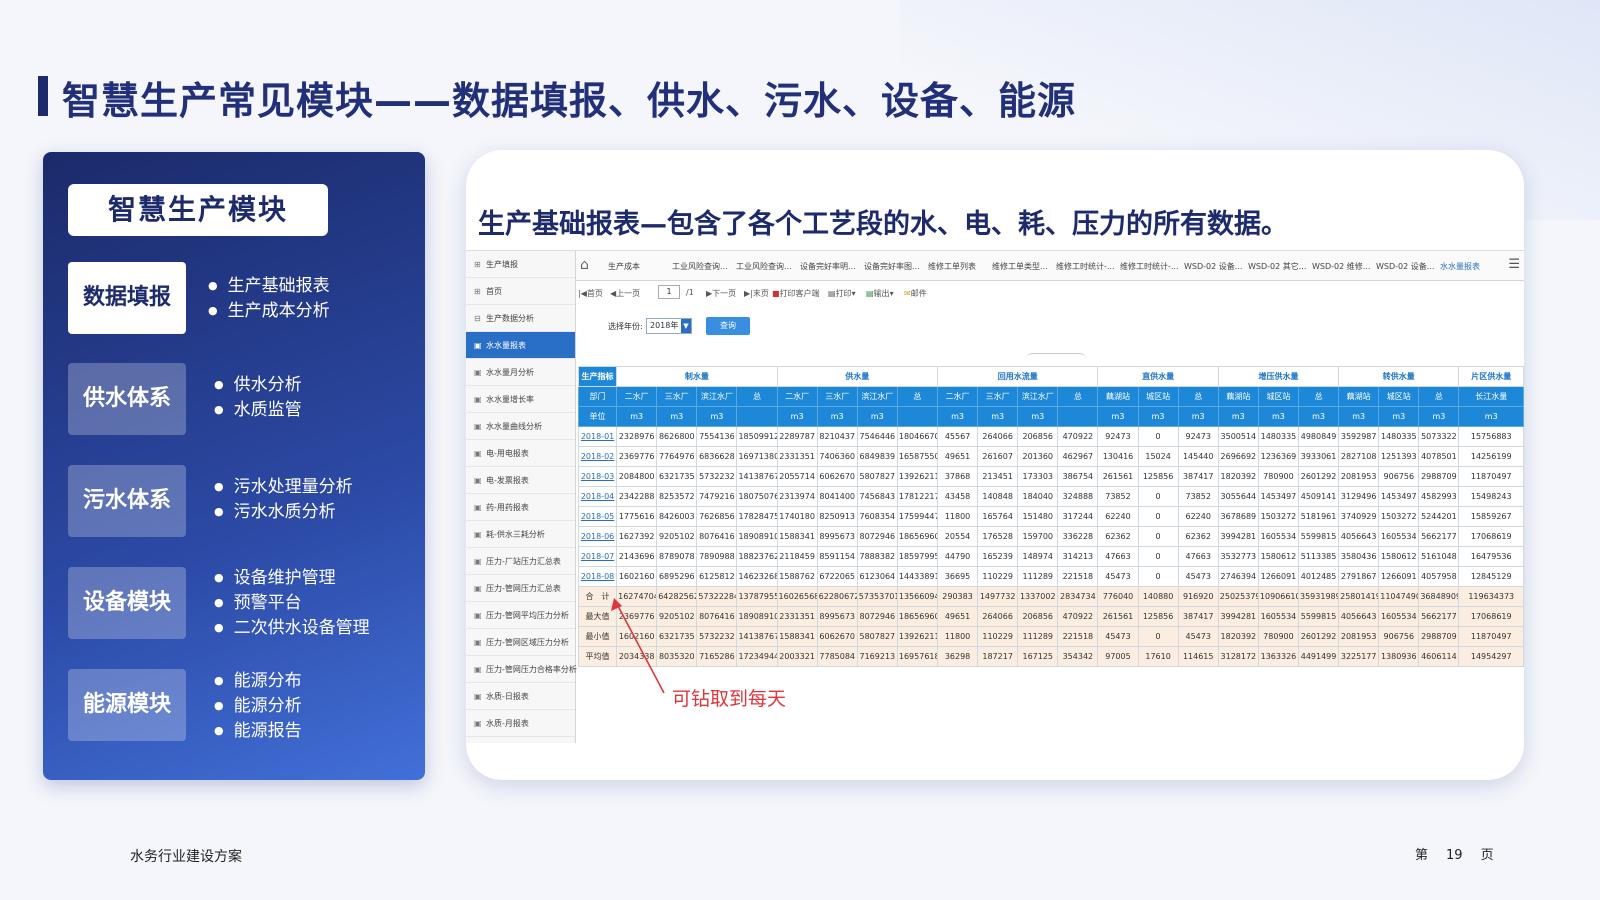 This screenshot has height=900, width=1600. What do you see at coordinates (917, 536) in the screenshot?
I see `table-cell: 18656960` at bounding box center [917, 536].